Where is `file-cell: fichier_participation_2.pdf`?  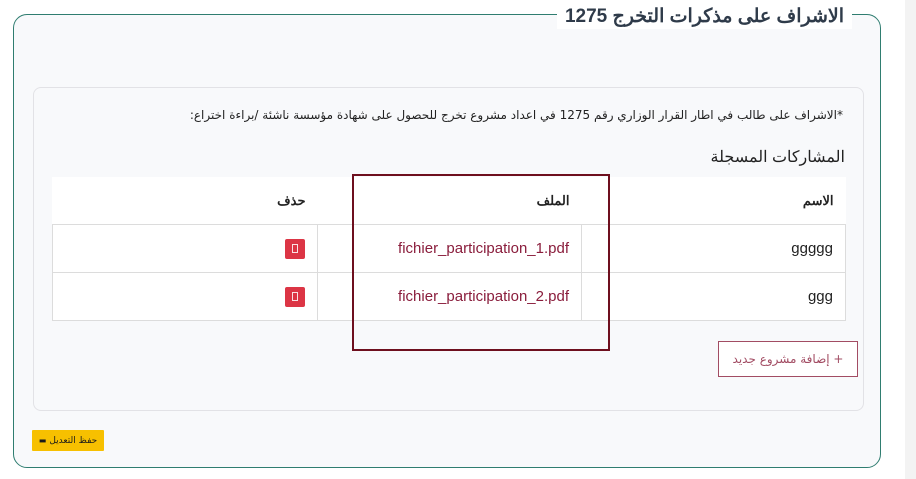 file-cell: fichier_participation_2.pdf is located at coordinates (449, 296).